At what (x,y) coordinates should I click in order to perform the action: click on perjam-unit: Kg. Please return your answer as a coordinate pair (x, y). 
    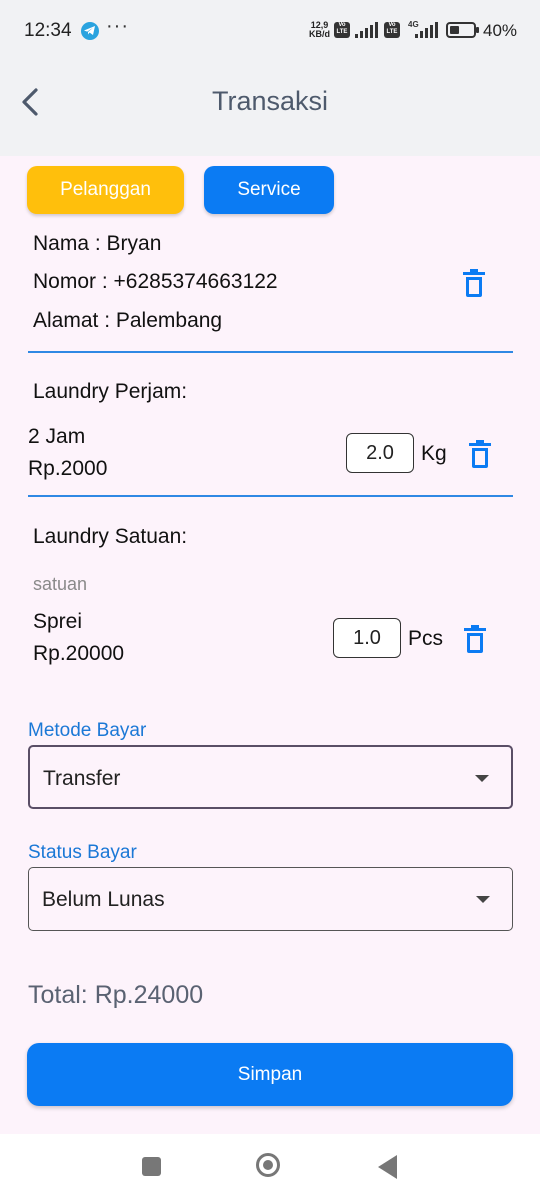
    Looking at the image, I should click on (434, 453).